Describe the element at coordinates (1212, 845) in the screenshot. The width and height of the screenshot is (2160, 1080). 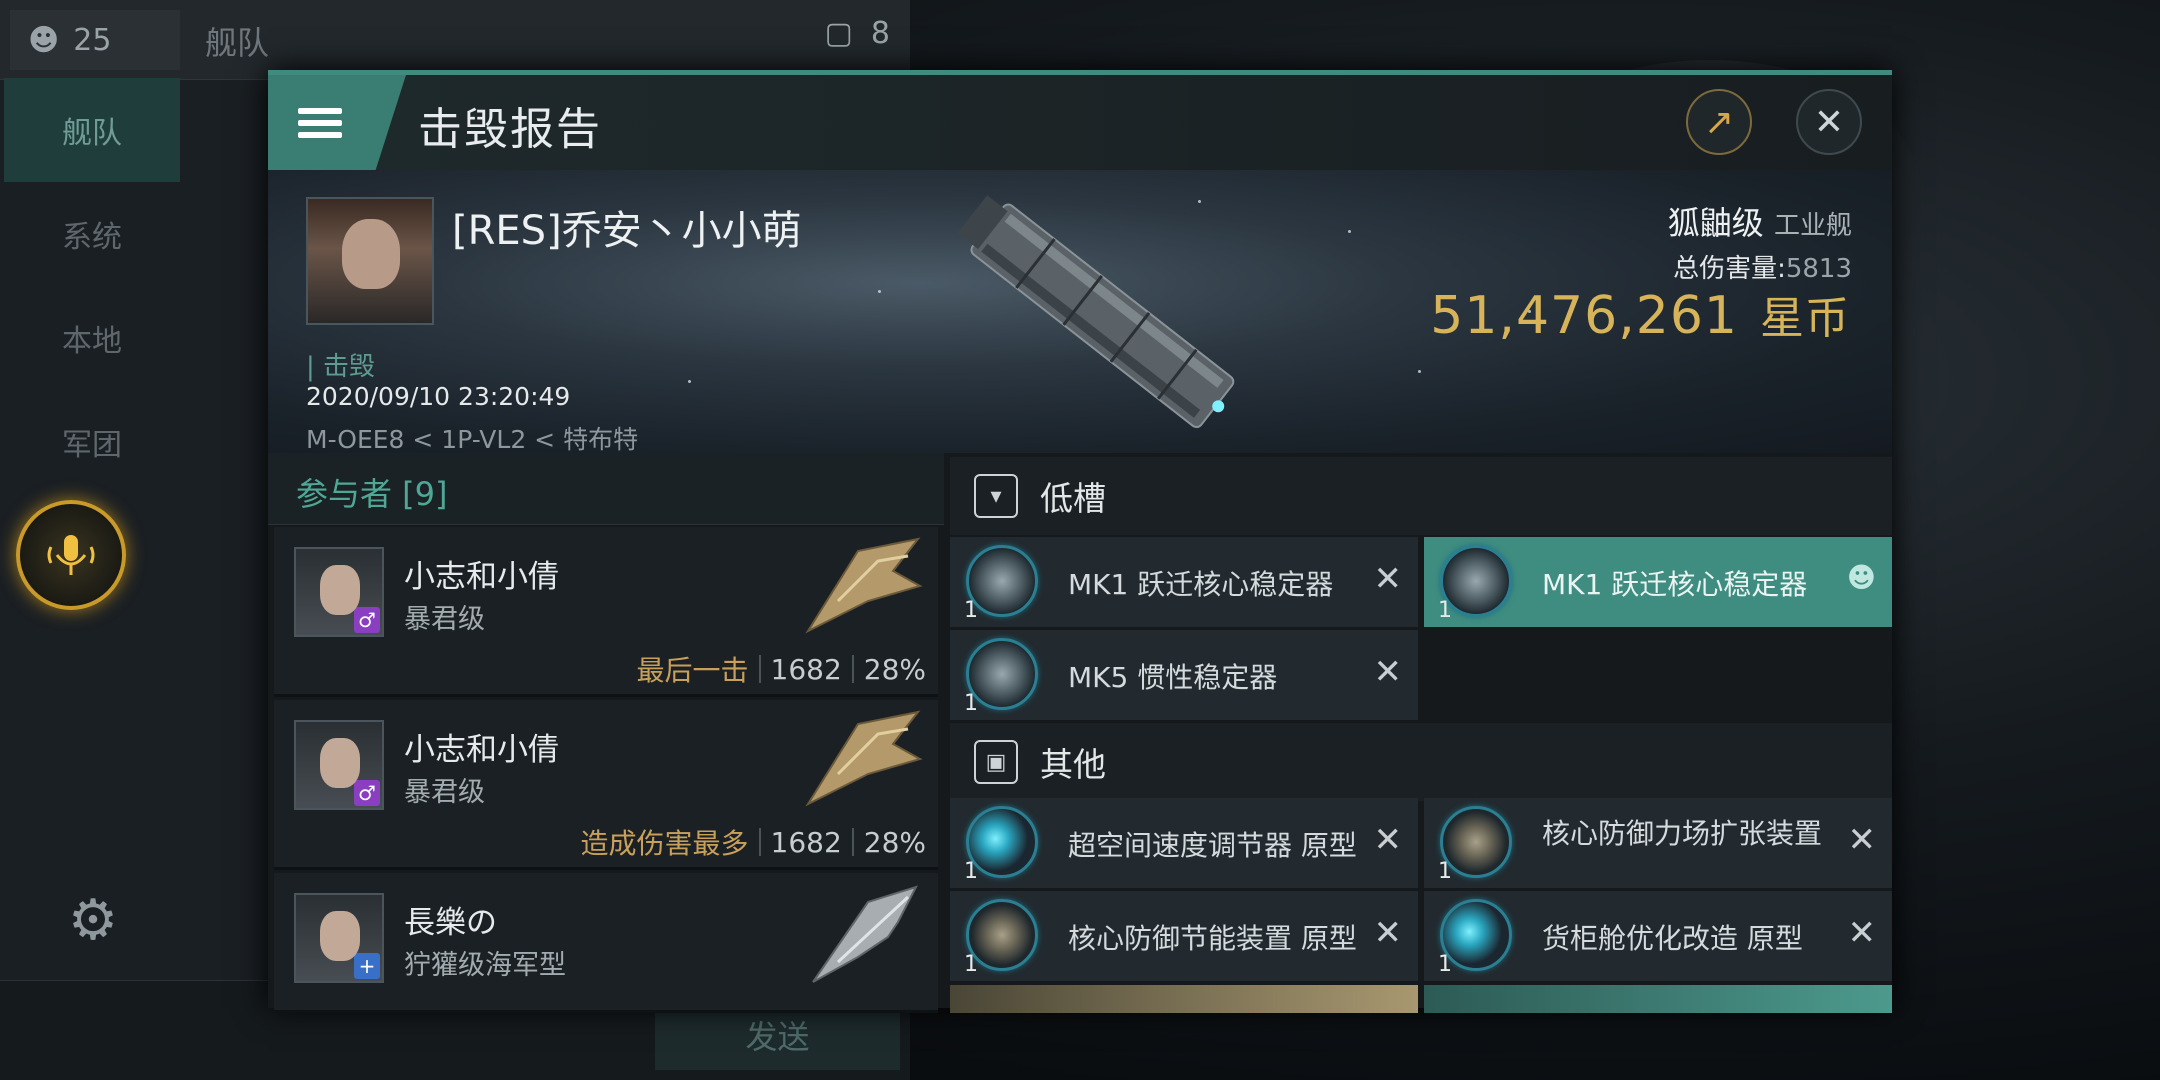
I see `module-name: 超空间速度调节器 原型` at that location.